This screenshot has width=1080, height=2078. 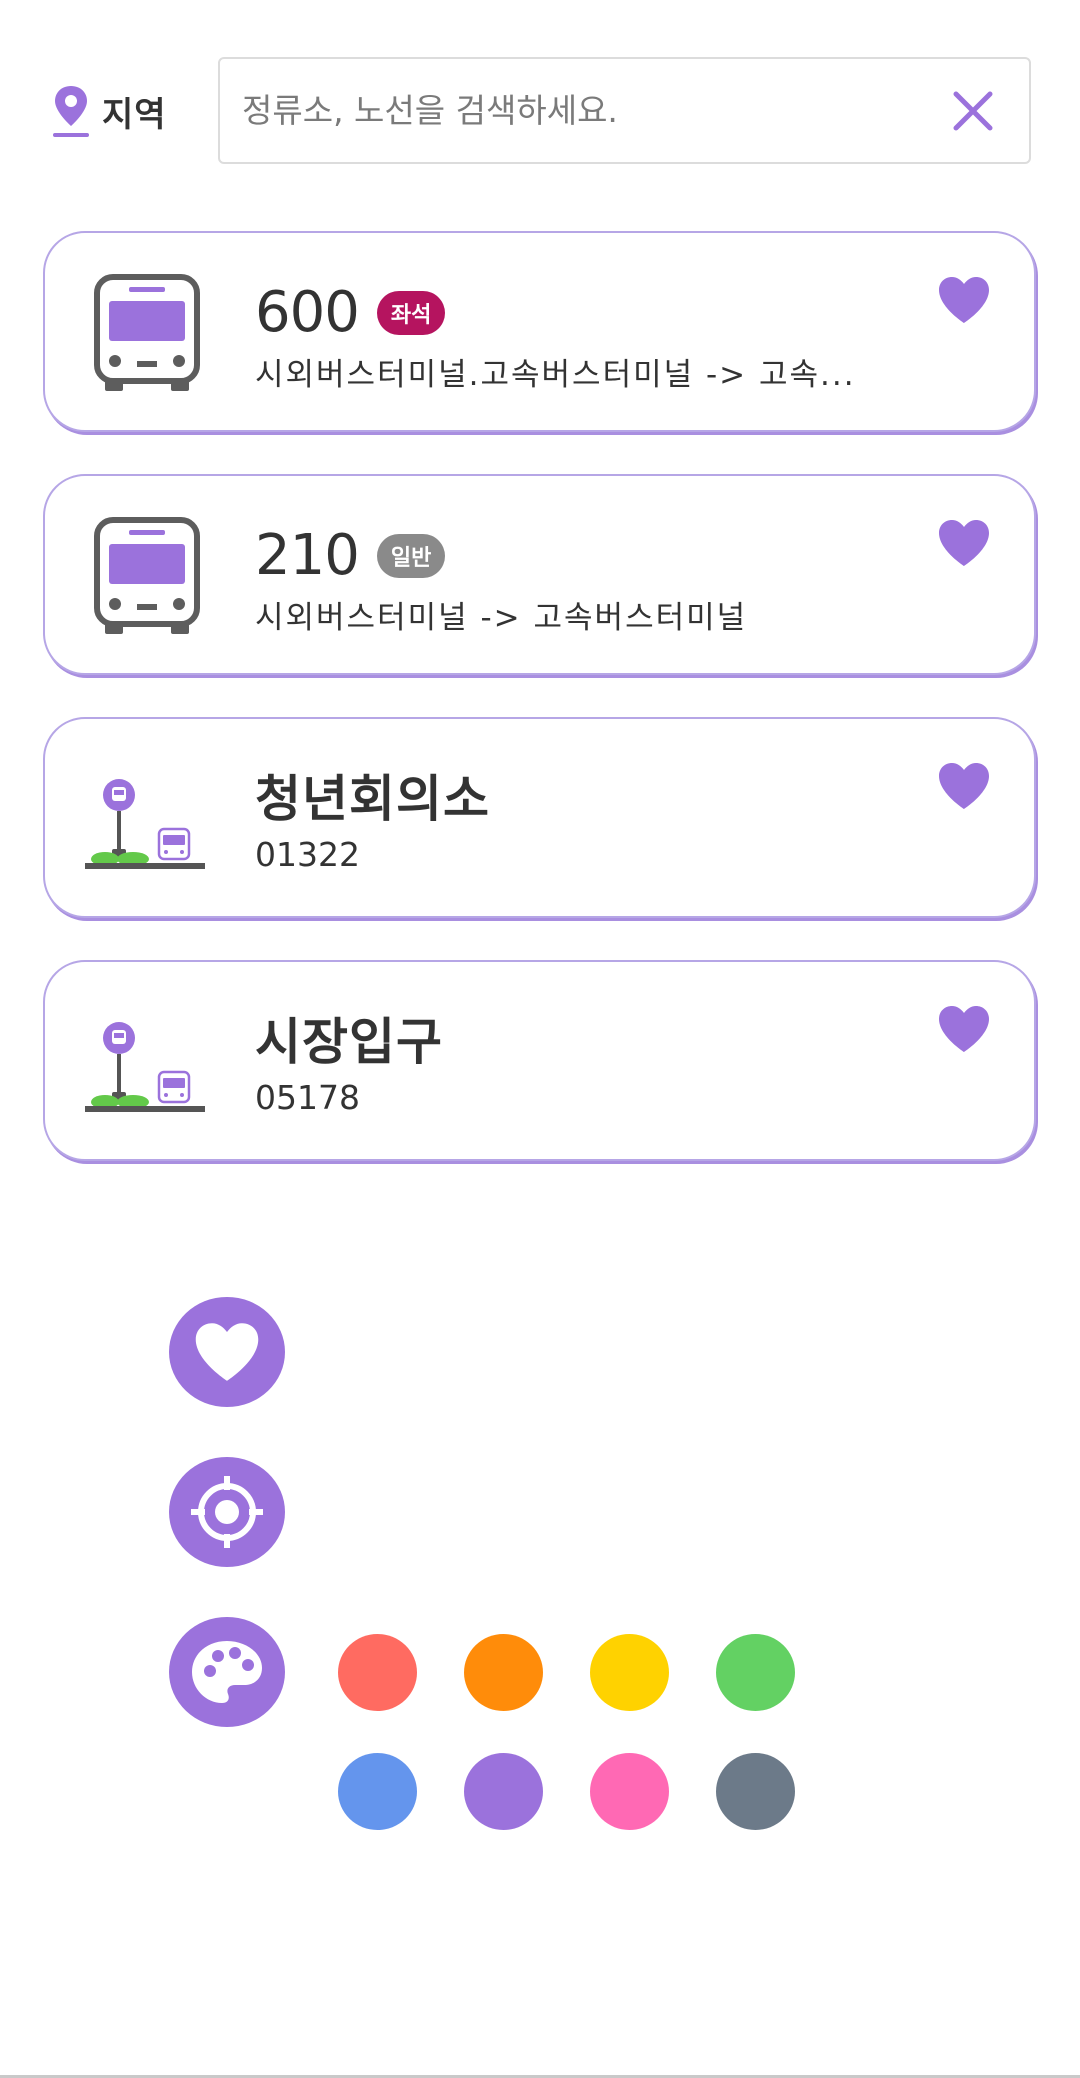 What do you see at coordinates (629, 1791) in the screenshot?
I see `color-swatch-pink` at bounding box center [629, 1791].